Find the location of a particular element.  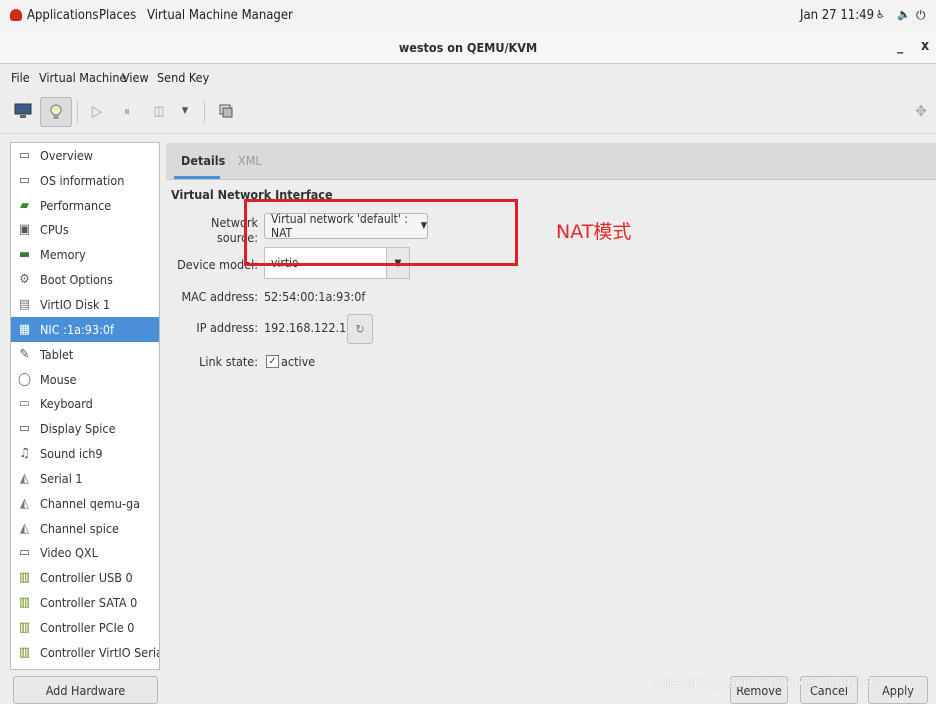

sidebar-item-label: Tablet is located at coordinates (57, 354).